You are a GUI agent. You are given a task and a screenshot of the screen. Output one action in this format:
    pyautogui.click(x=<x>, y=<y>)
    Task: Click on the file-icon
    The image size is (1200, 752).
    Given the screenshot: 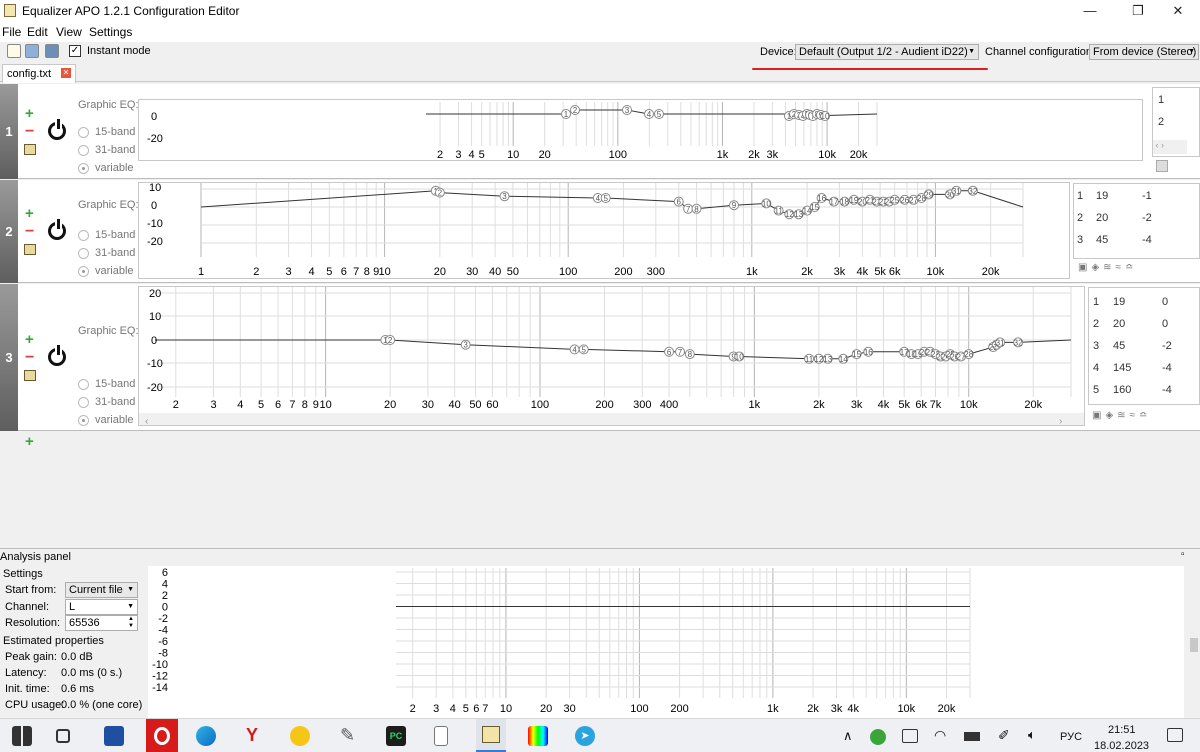 What is the action you would take?
    pyautogui.click(x=441, y=736)
    